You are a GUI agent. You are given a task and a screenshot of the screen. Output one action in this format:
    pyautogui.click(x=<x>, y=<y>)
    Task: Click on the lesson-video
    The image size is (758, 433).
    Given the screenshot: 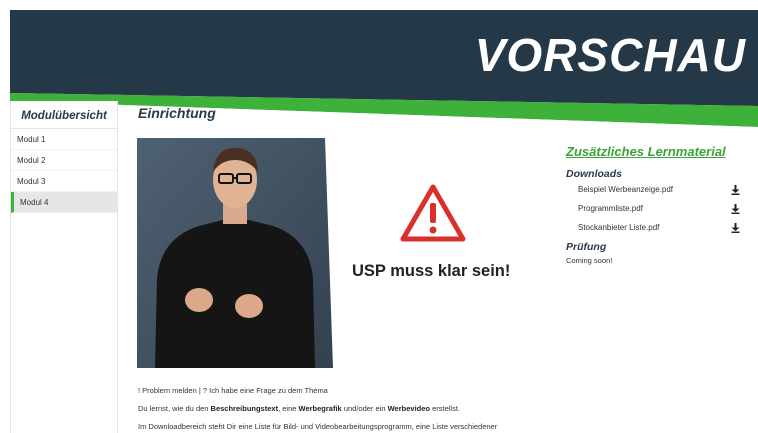 What is the action you would take?
    pyautogui.click(x=235, y=253)
    